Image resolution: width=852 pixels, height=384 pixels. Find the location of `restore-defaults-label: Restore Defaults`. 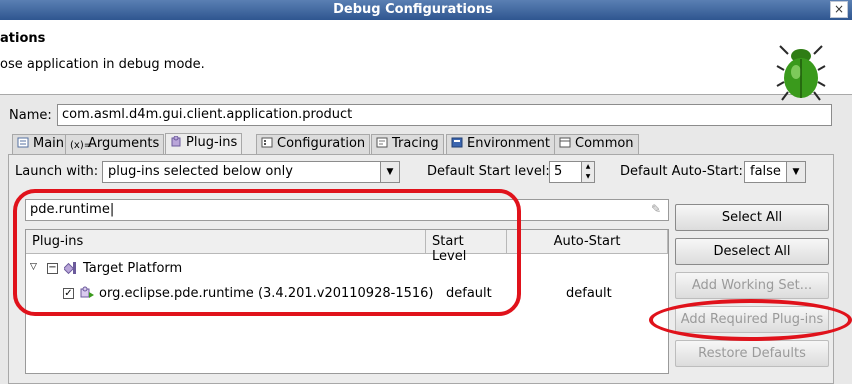

restore-defaults-label: Restore Defaults is located at coordinates (752, 353).